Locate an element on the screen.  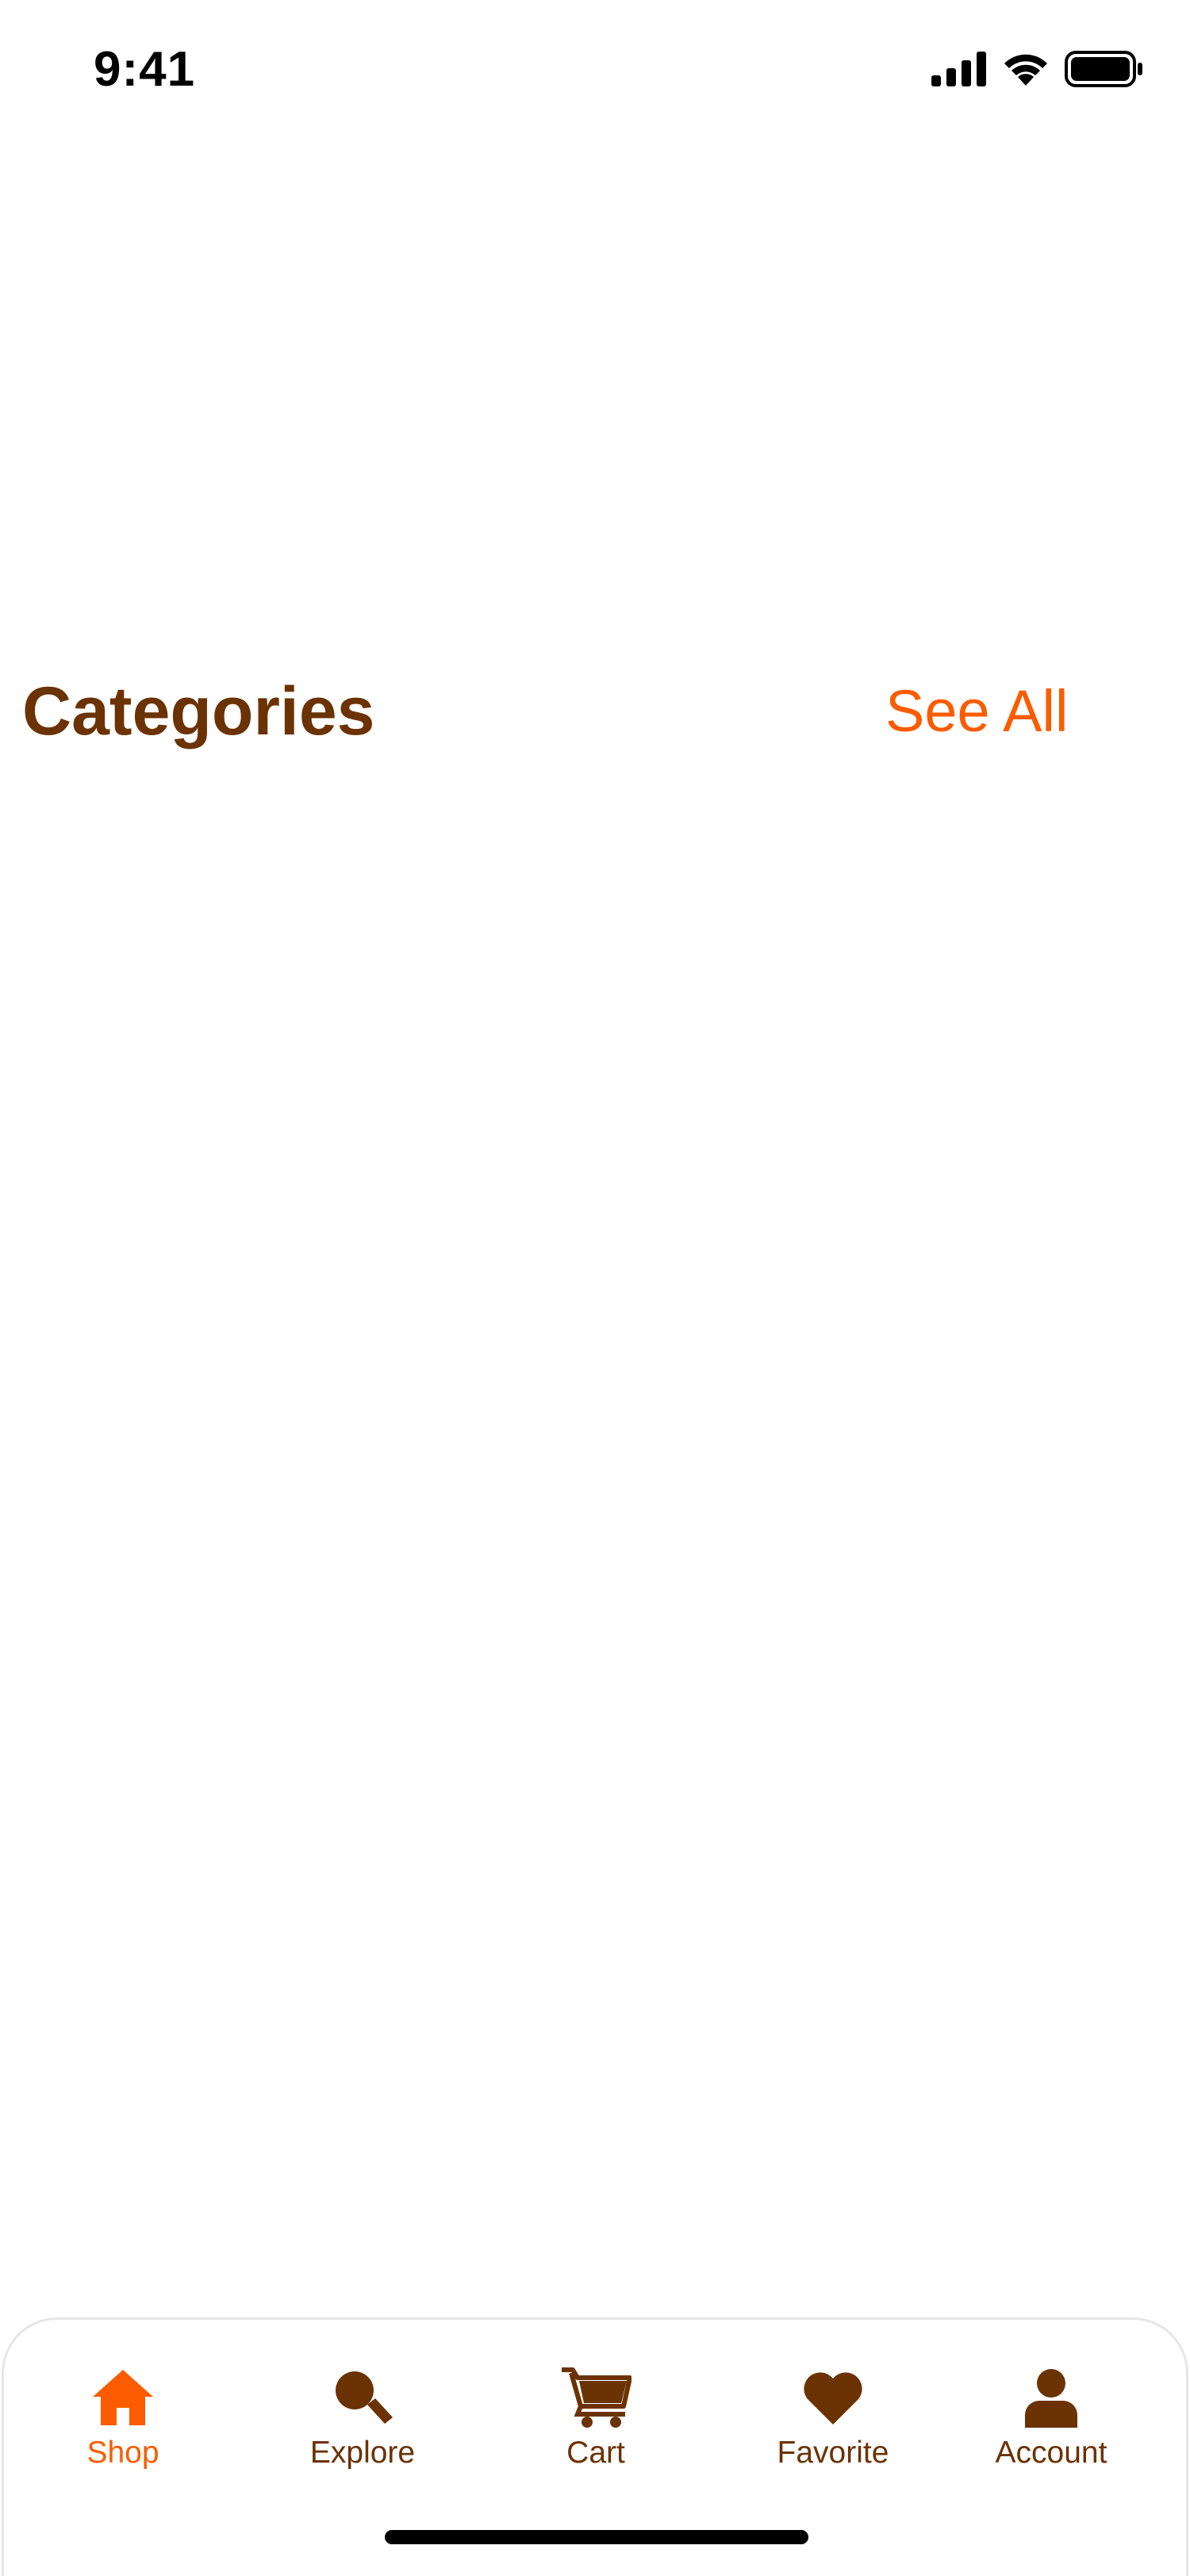
home-icon is located at coordinates (123, 2398).